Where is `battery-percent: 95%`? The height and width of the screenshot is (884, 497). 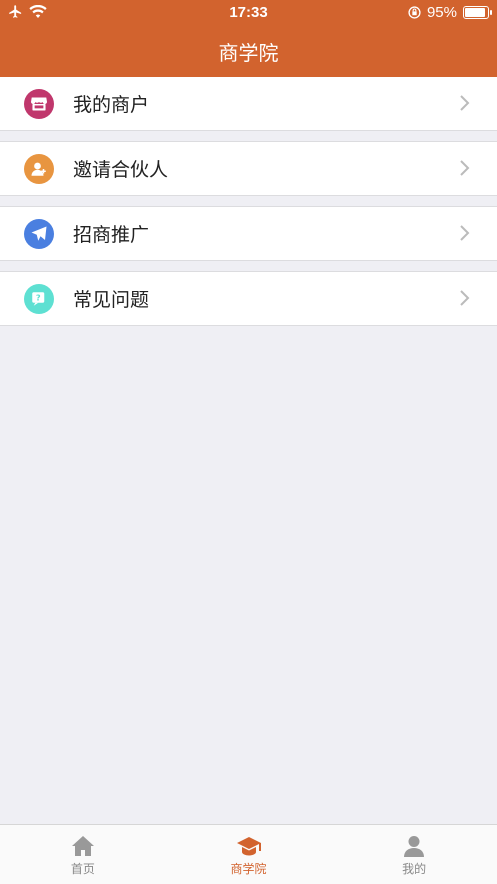
battery-percent: 95% is located at coordinates (441, 12).